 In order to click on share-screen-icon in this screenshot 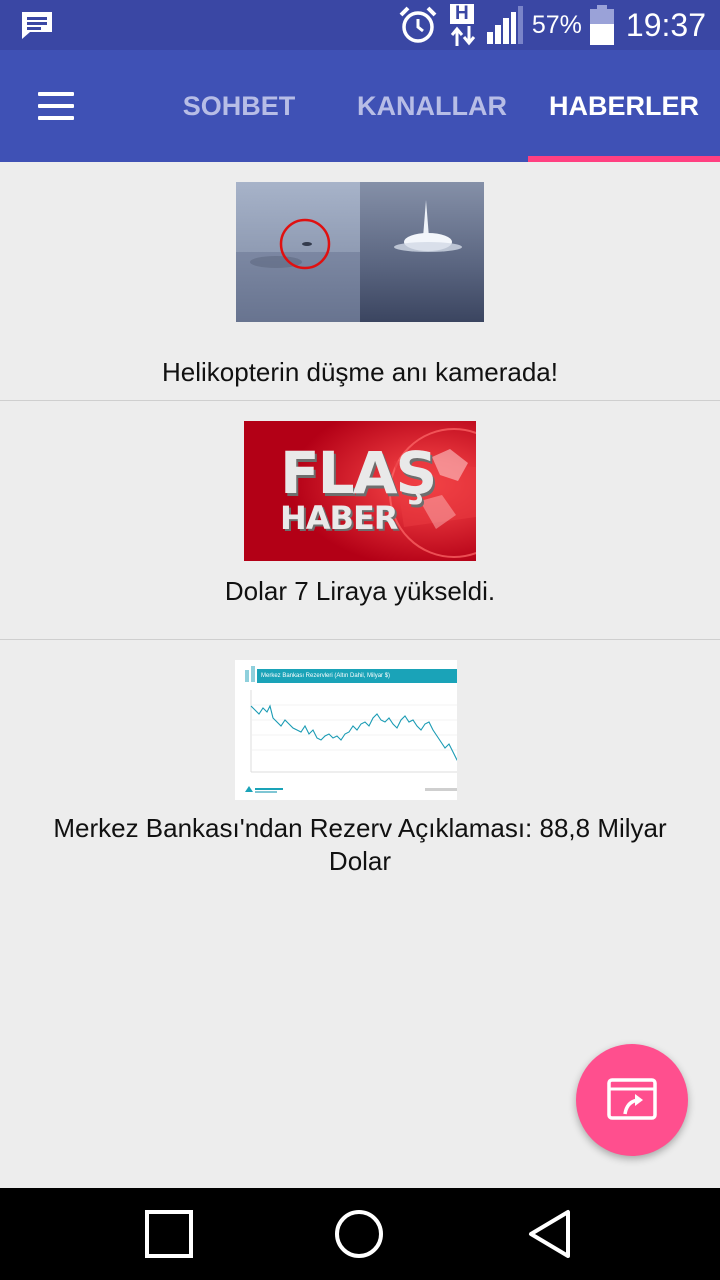, I will do `click(632, 1099)`.